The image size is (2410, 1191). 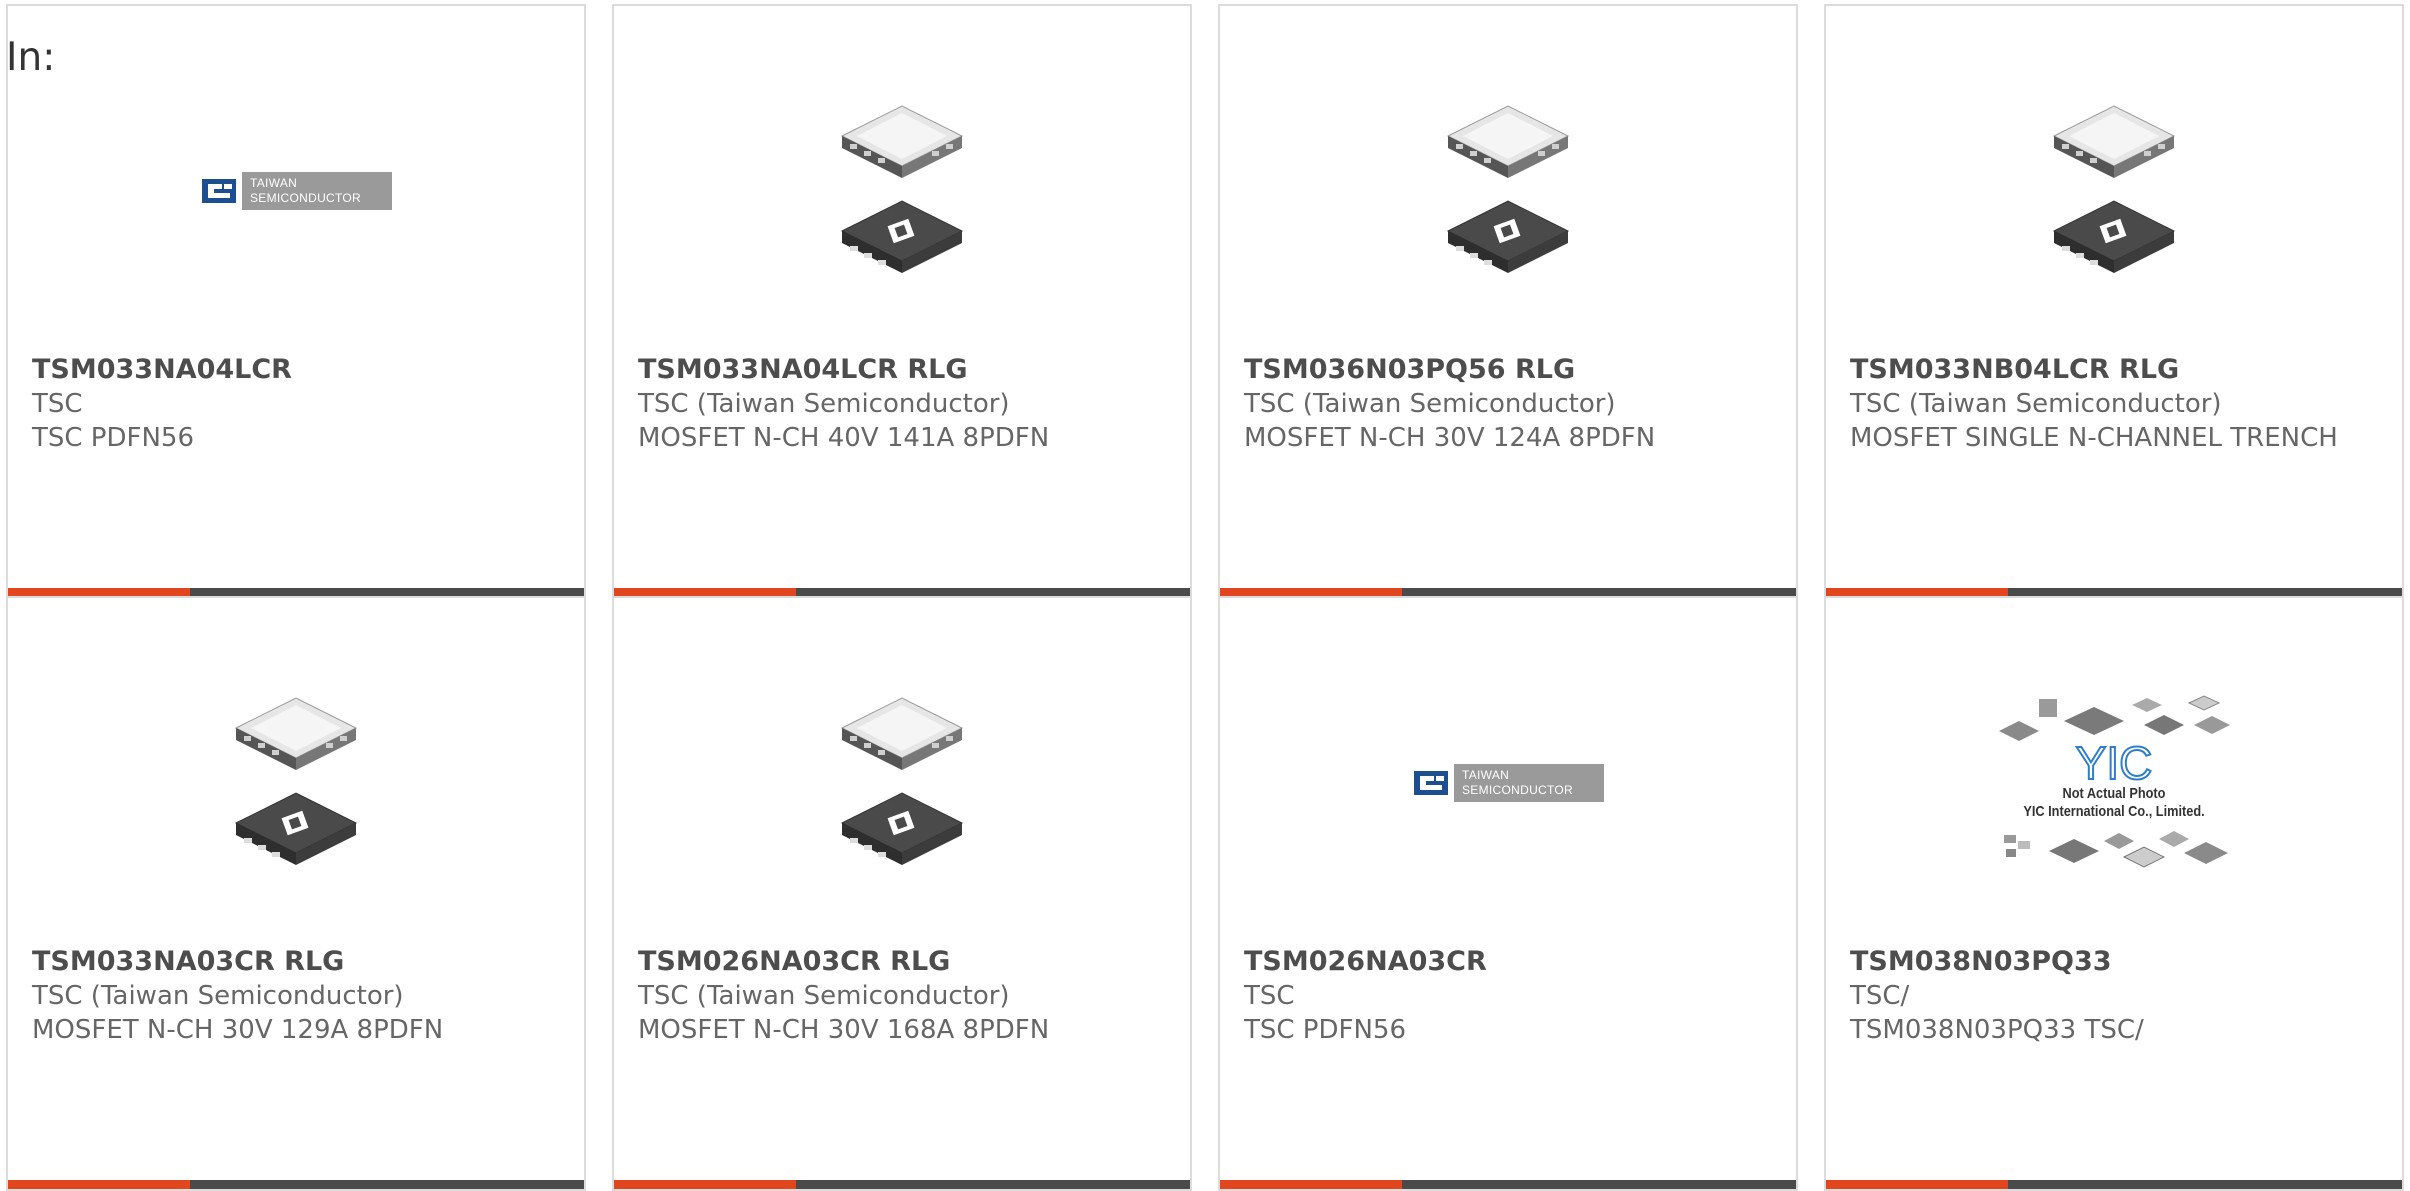 I want to click on part-number: TSM033NA04LCR, so click(x=296, y=370).